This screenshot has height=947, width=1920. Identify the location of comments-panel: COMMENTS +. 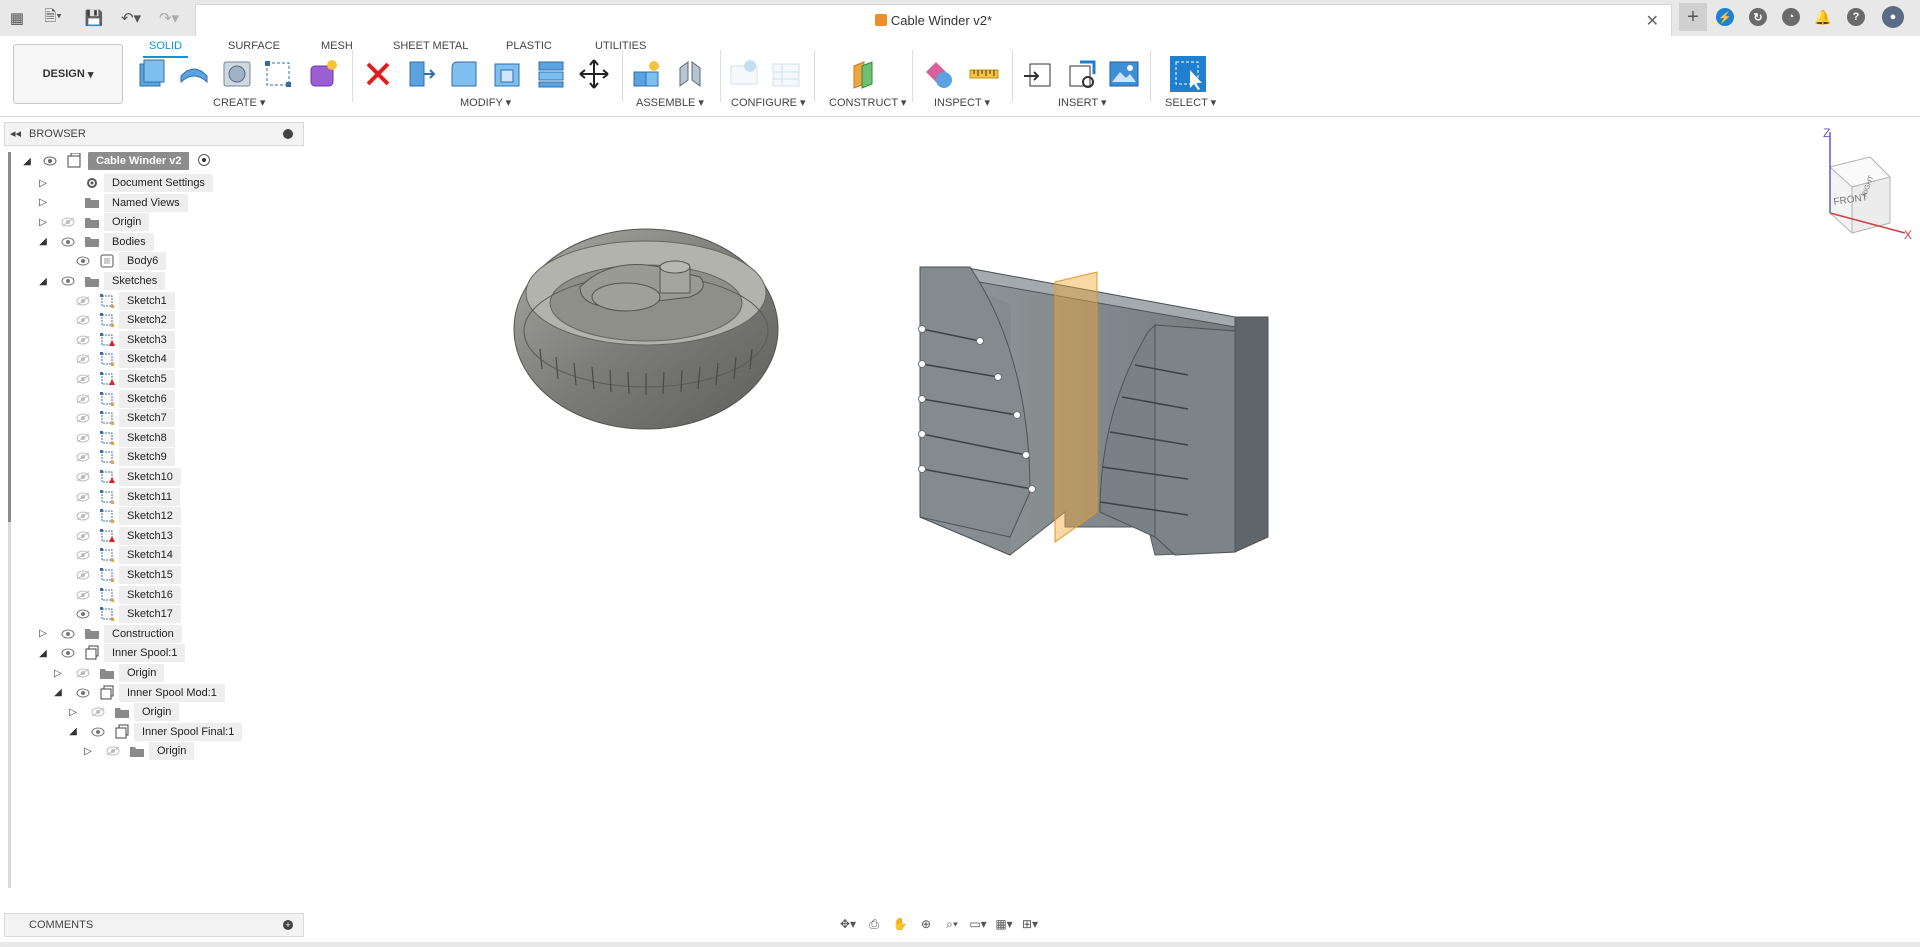
(154, 925).